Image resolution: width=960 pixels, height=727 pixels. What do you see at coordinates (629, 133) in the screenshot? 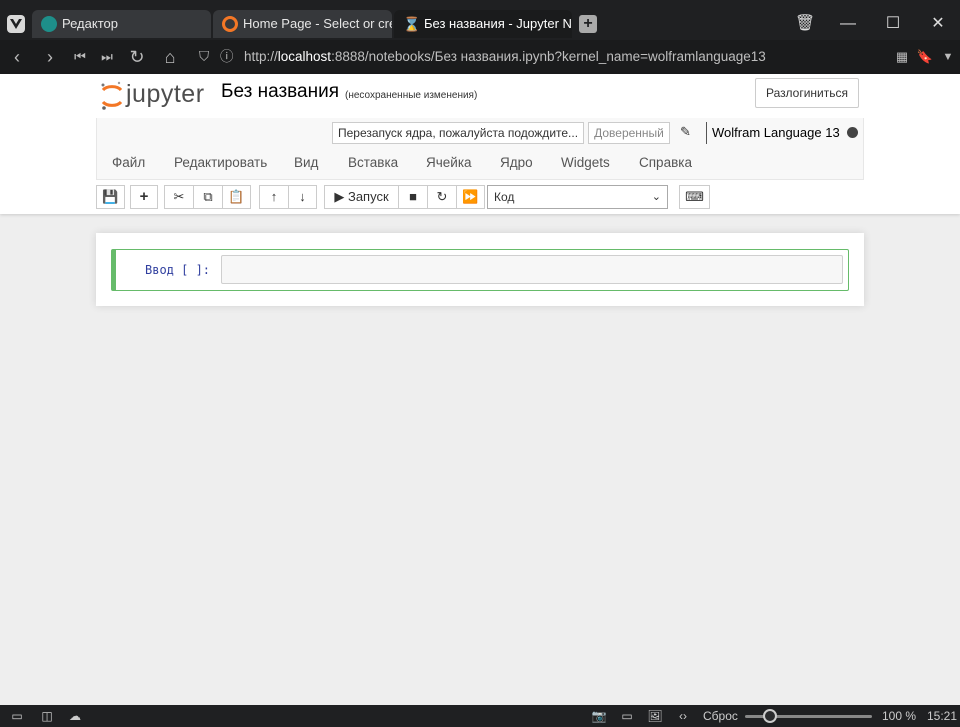
I see `trusted-notebook-button: Доверенный` at bounding box center [629, 133].